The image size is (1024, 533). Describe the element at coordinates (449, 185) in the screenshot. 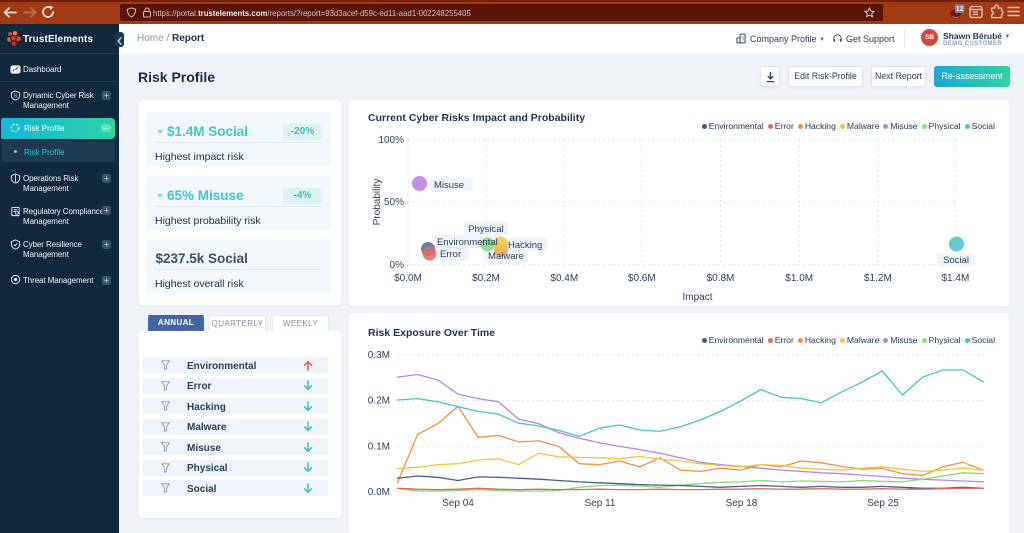

I see `svg-text: Misuse` at that location.